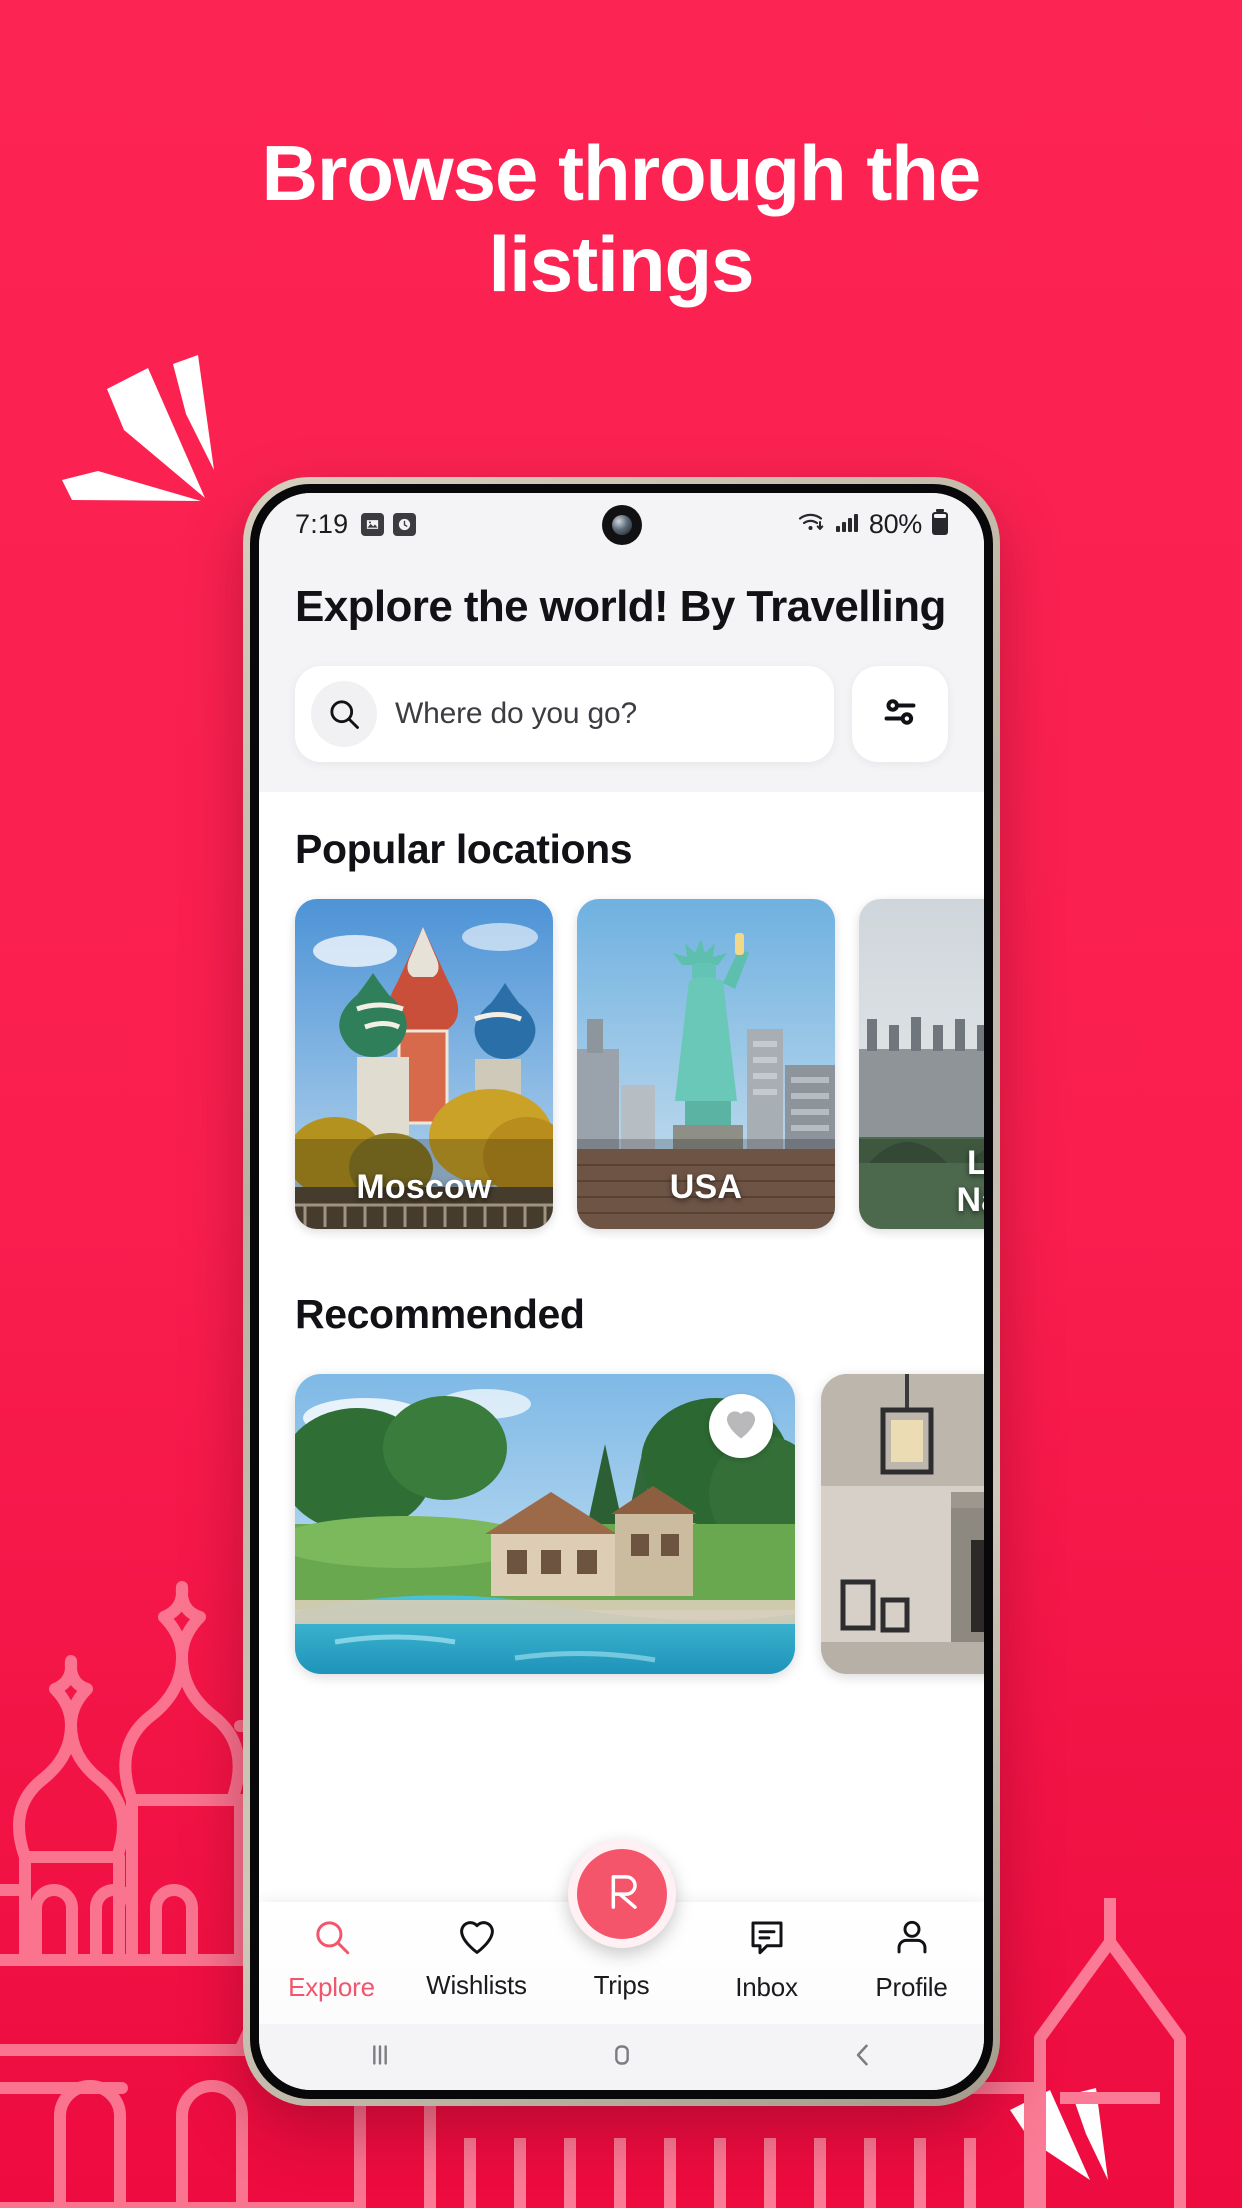 This screenshot has height=2208, width=1242. What do you see at coordinates (766, 1987) in the screenshot?
I see `nav-label-inbox: Inbox` at bounding box center [766, 1987].